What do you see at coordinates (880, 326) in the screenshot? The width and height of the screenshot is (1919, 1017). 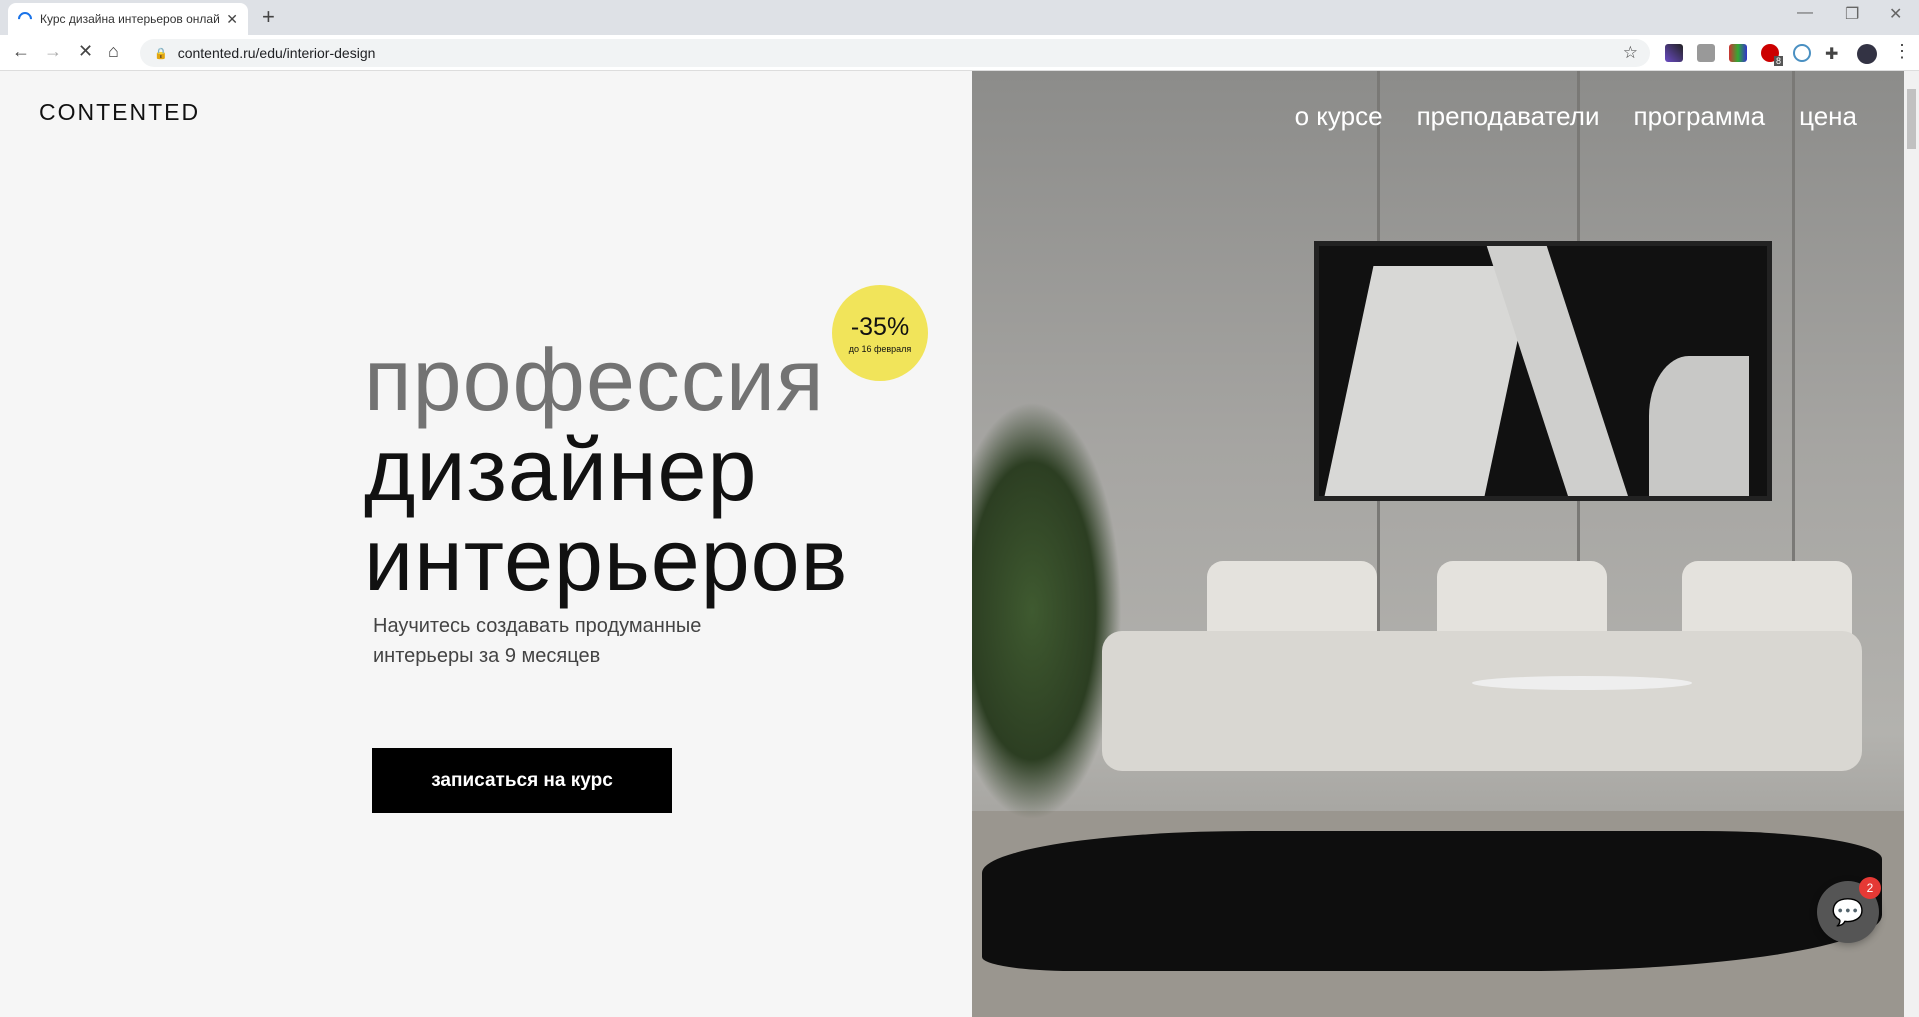 I see `discount-value: -35%` at bounding box center [880, 326].